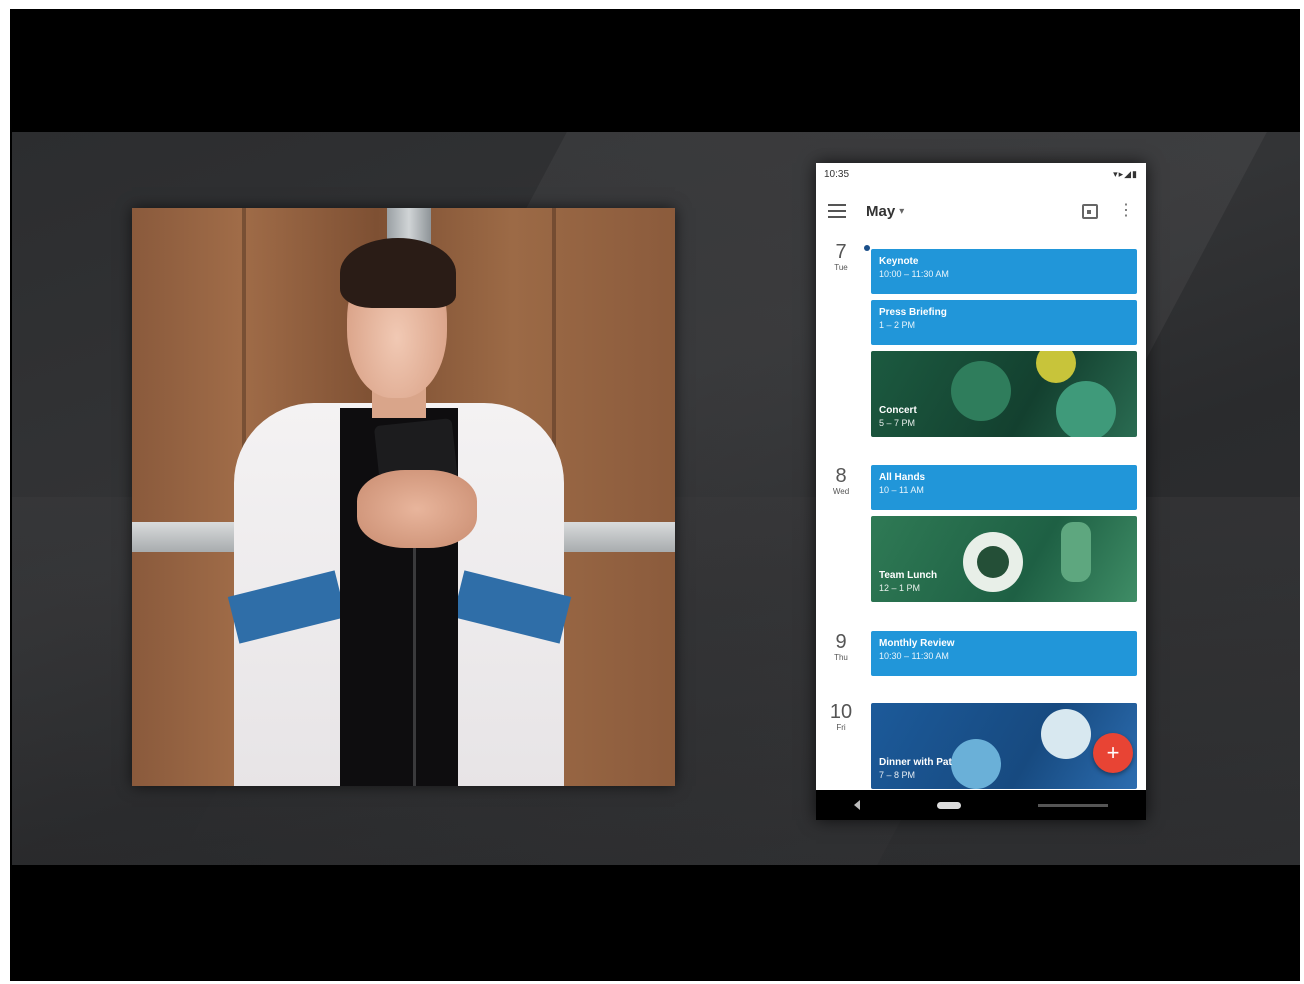 The height and width of the screenshot is (984, 1304). I want to click on status-icons: ▾▸◢▮, so click(1125, 173).